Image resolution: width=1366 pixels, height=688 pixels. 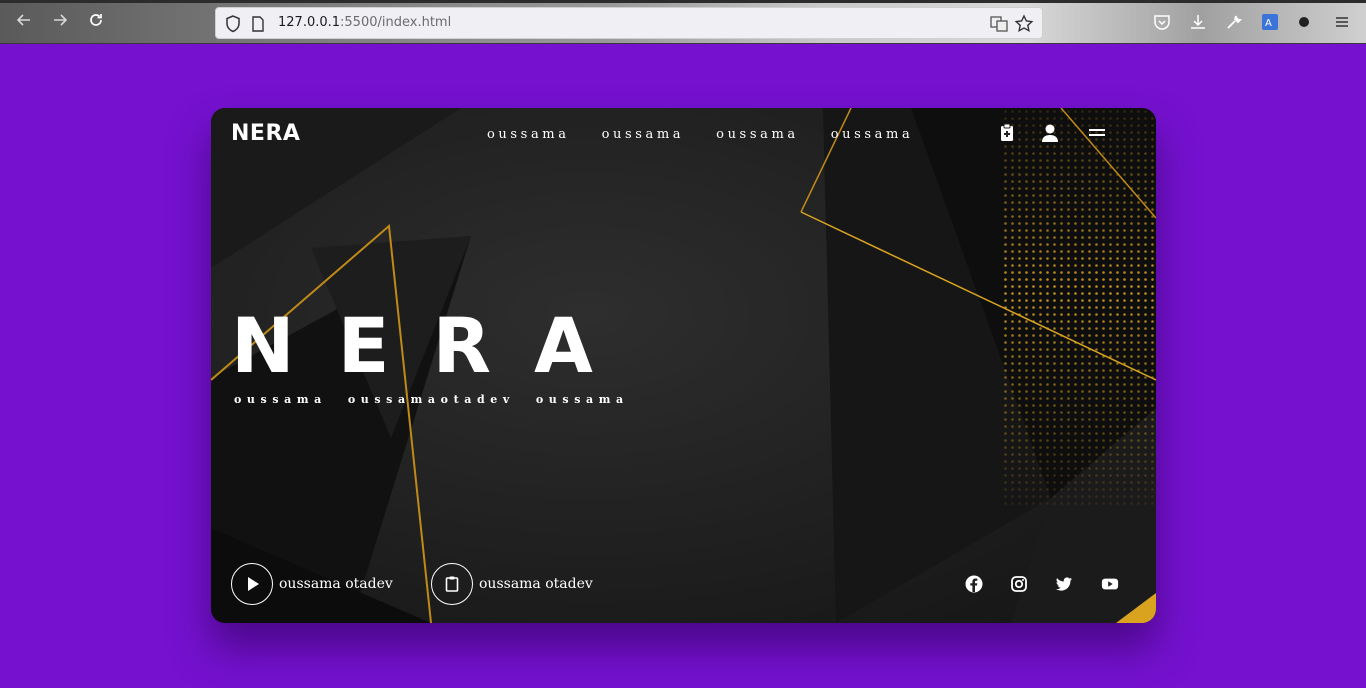 I want to click on hero-subtitle-2: oussamaotadev, so click(x=431, y=399).